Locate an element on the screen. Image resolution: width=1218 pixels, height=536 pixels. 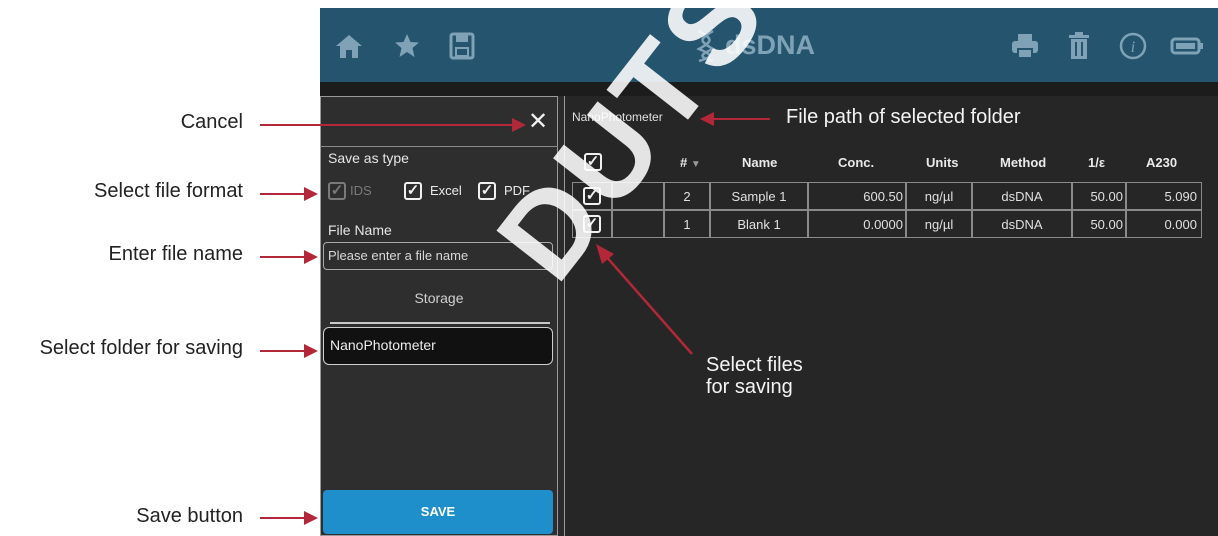
annotation-select-files-line1: Select files is located at coordinates (754, 365).